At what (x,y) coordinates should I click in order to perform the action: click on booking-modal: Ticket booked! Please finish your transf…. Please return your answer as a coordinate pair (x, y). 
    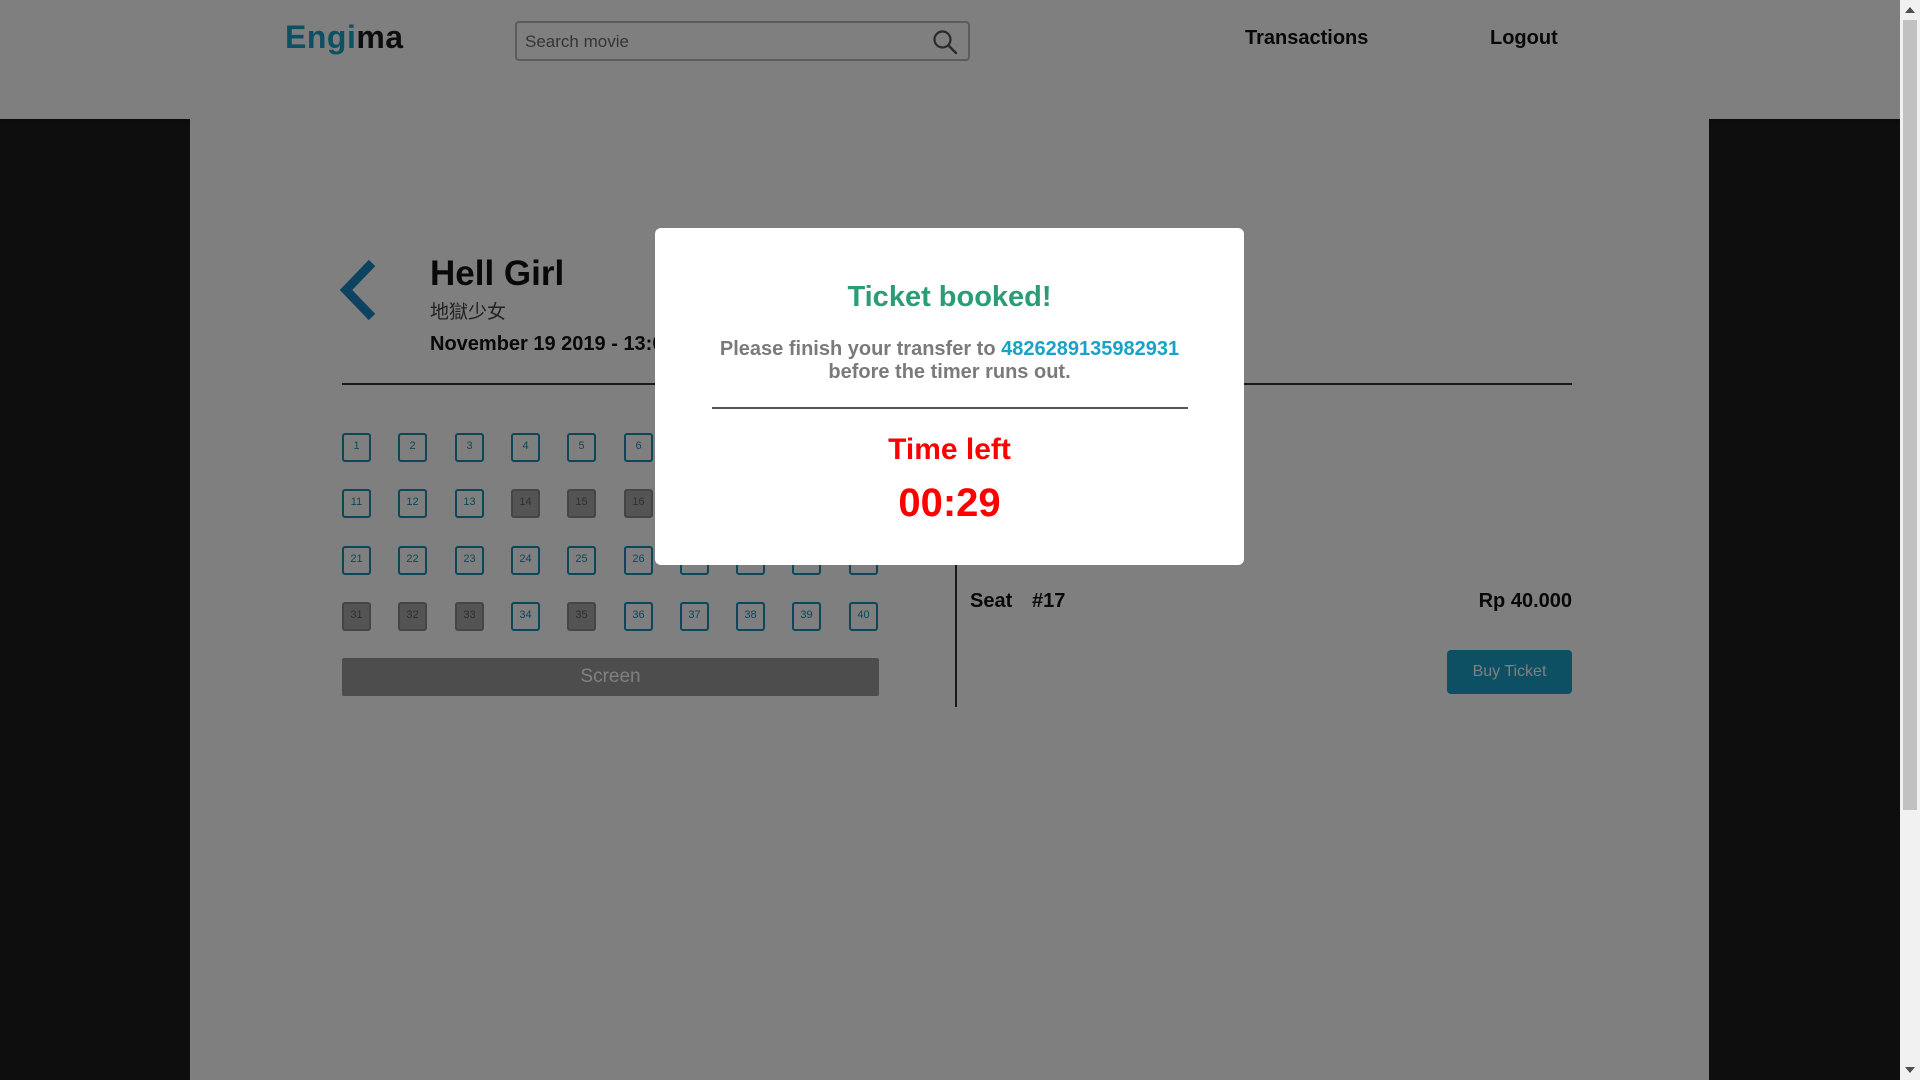
    Looking at the image, I should click on (949, 396).